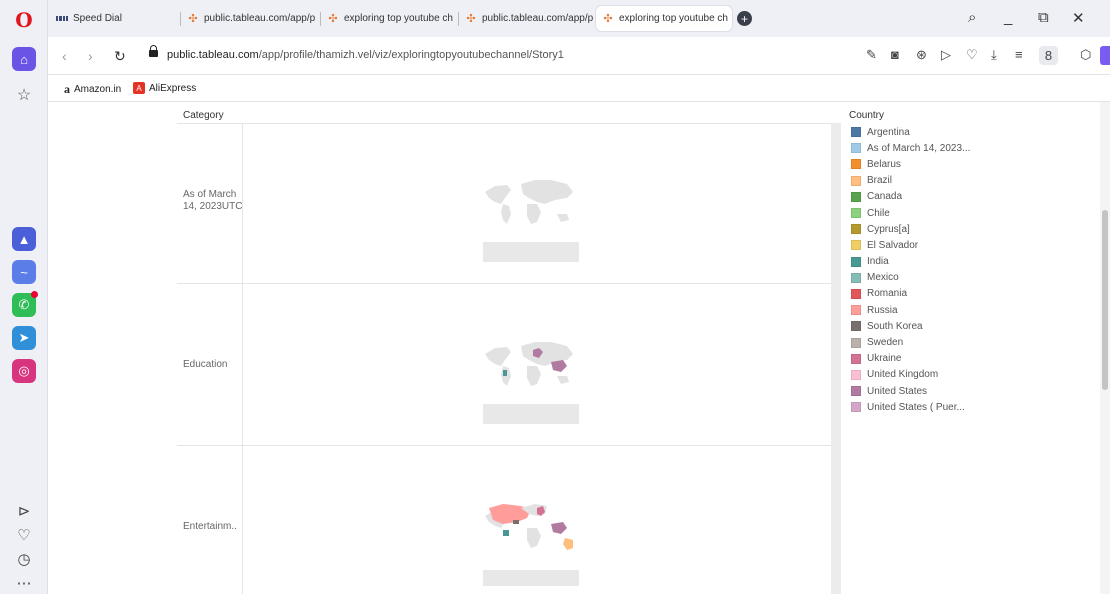 This screenshot has width=1110, height=594. I want to click on world-map-education, so click(531, 379).